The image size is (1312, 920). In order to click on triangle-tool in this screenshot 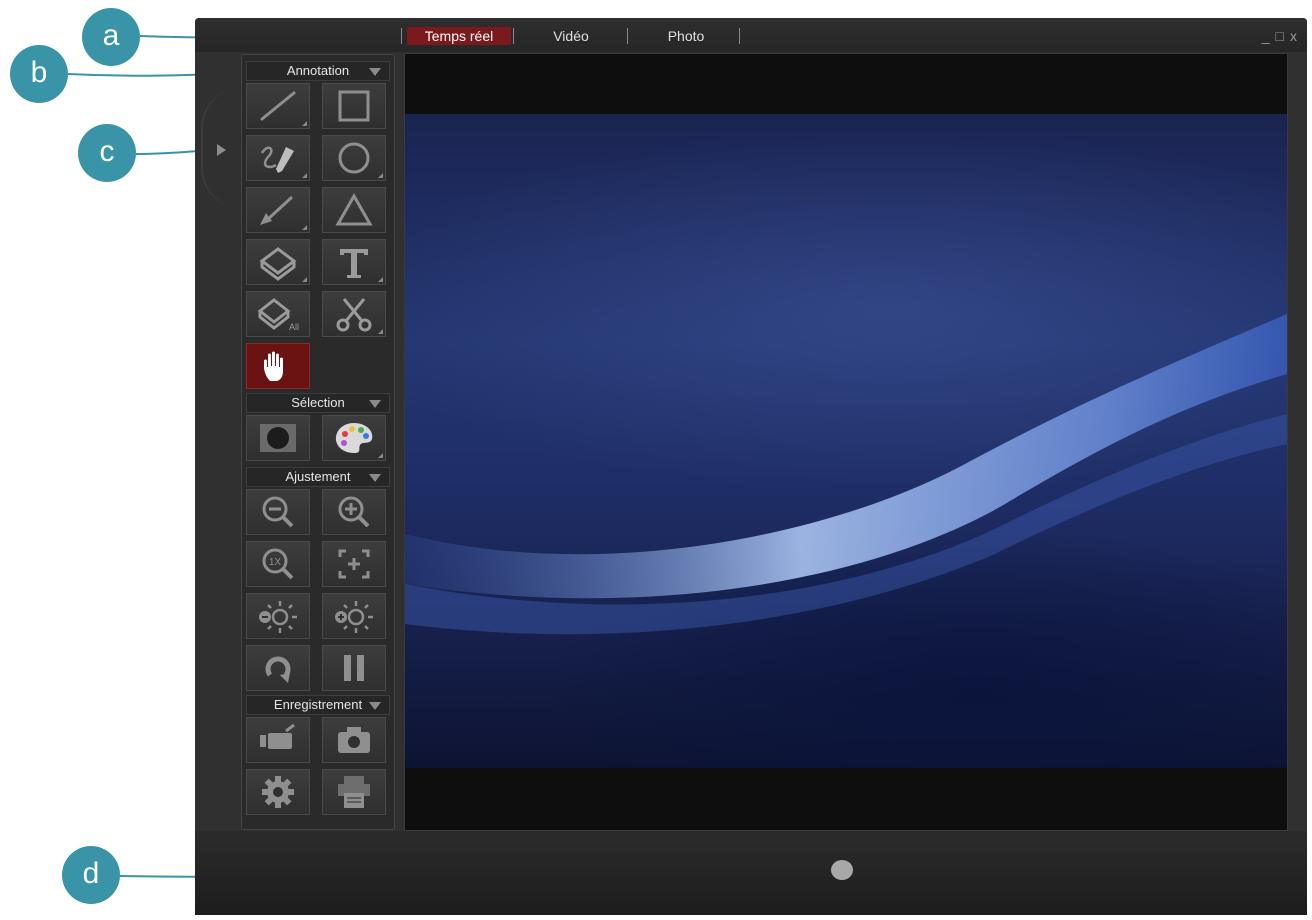, I will do `click(354, 210)`.